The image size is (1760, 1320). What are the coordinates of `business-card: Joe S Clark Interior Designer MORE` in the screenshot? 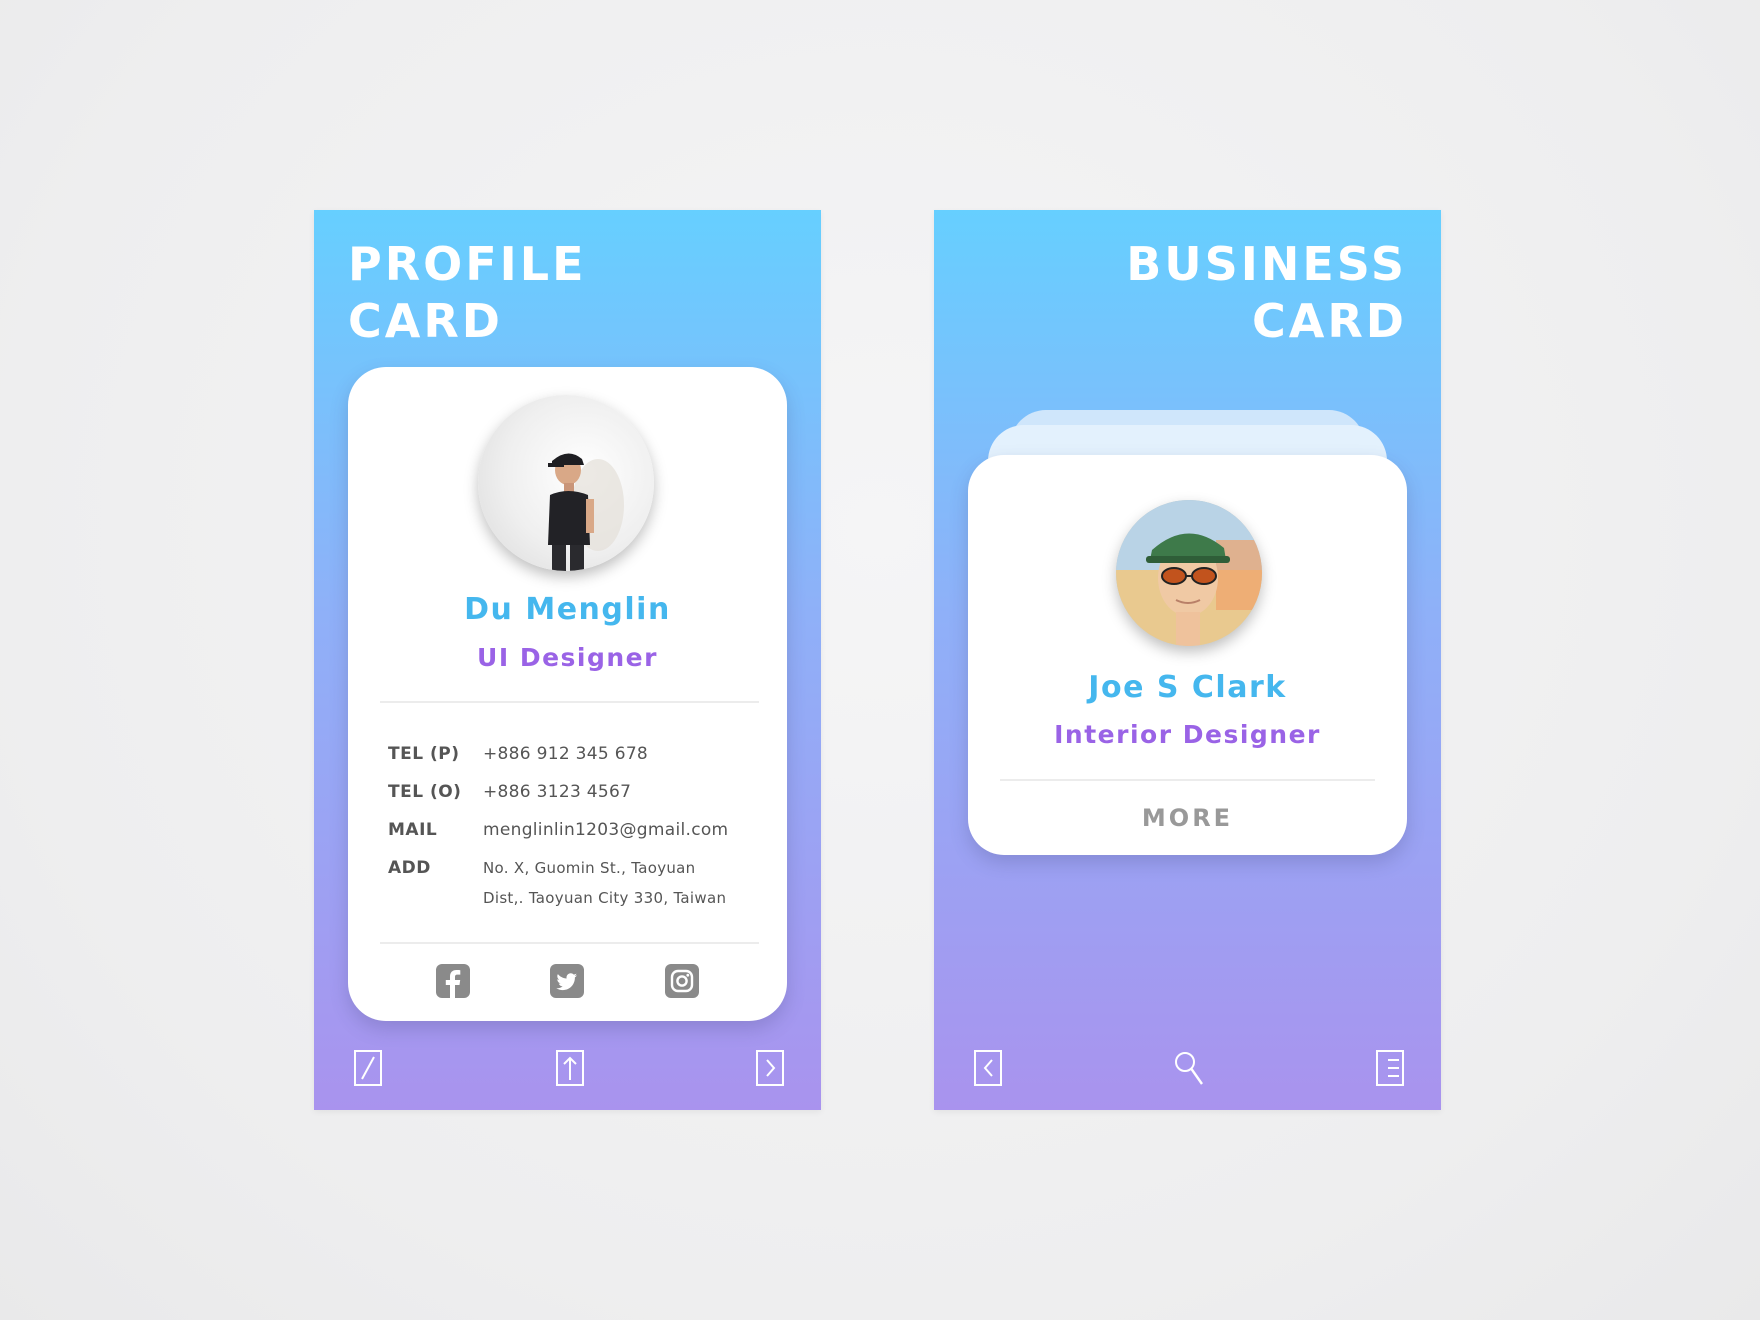 It's located at (1187, 655).